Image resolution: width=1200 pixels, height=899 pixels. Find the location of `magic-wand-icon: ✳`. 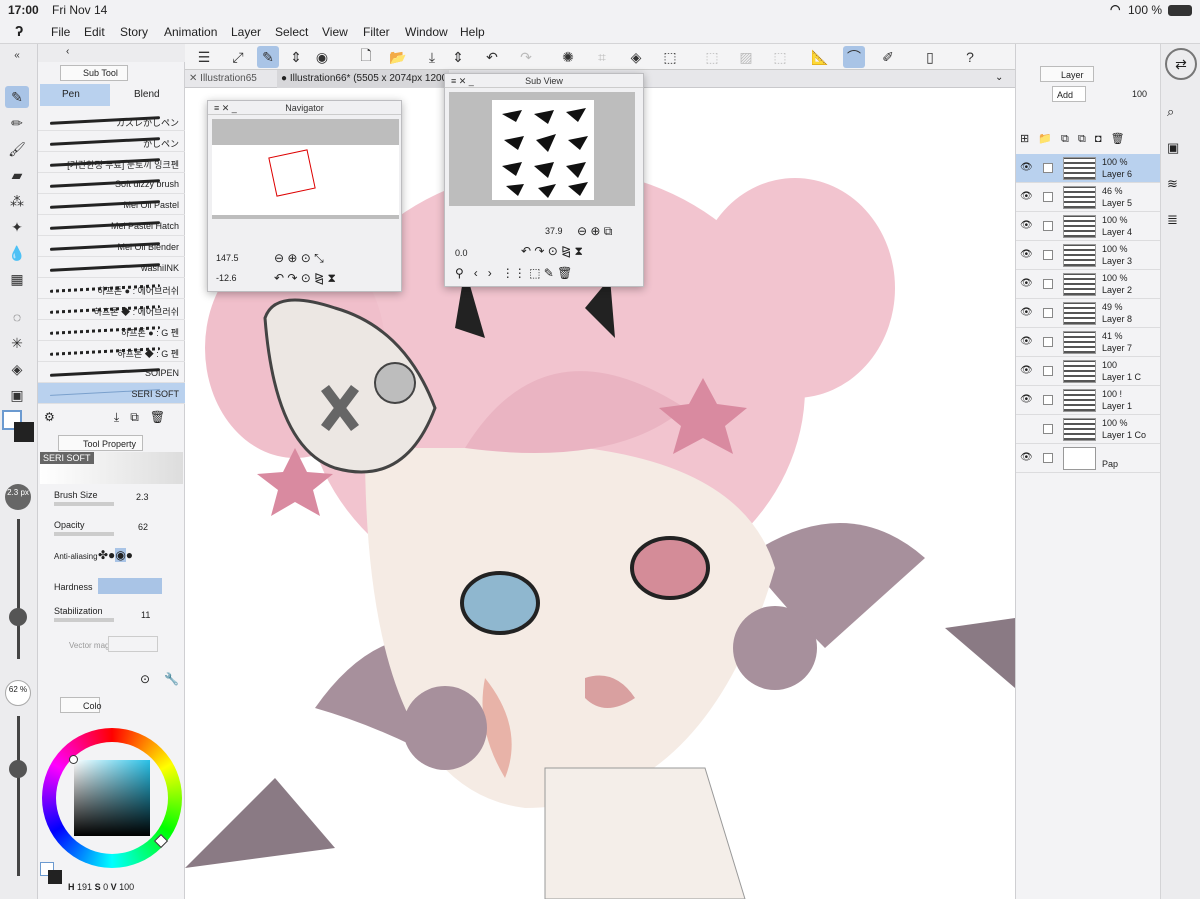

magic-wand-icon: ✳ is located at coordinates (17, 343).